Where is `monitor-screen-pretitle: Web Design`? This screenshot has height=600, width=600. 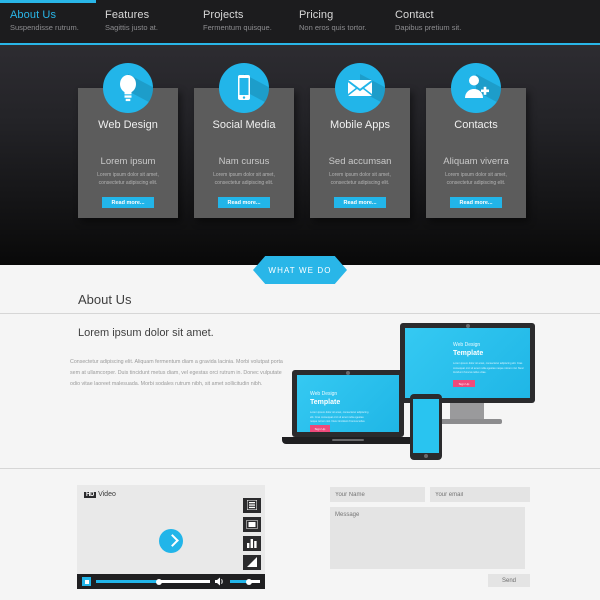
monitor-screen-pretitle: Web Design is located at coordinates (467, 345).